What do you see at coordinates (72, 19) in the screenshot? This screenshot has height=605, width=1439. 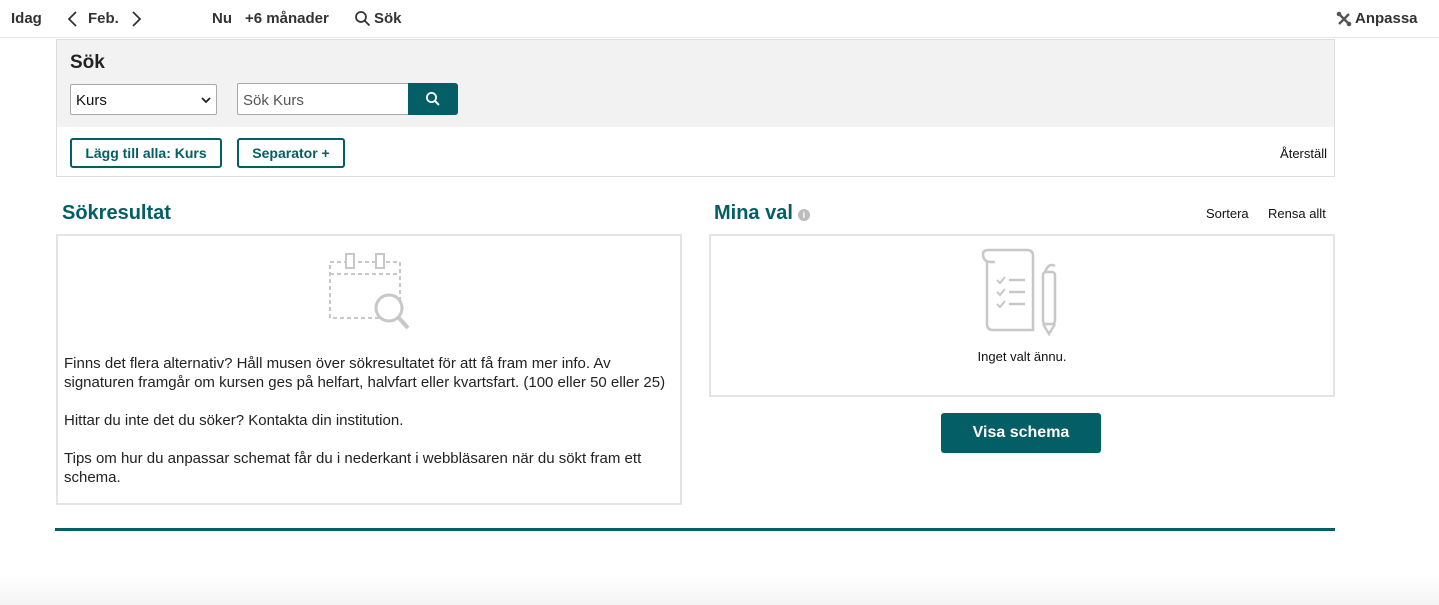 I see `chevron-left-icon` at bounding box center [72, 19].